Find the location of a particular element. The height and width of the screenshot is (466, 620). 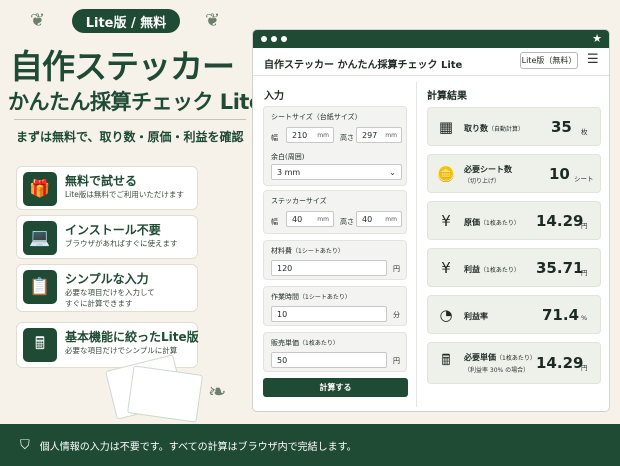

result-label: 利益率 is located at coordinates (476, 316).